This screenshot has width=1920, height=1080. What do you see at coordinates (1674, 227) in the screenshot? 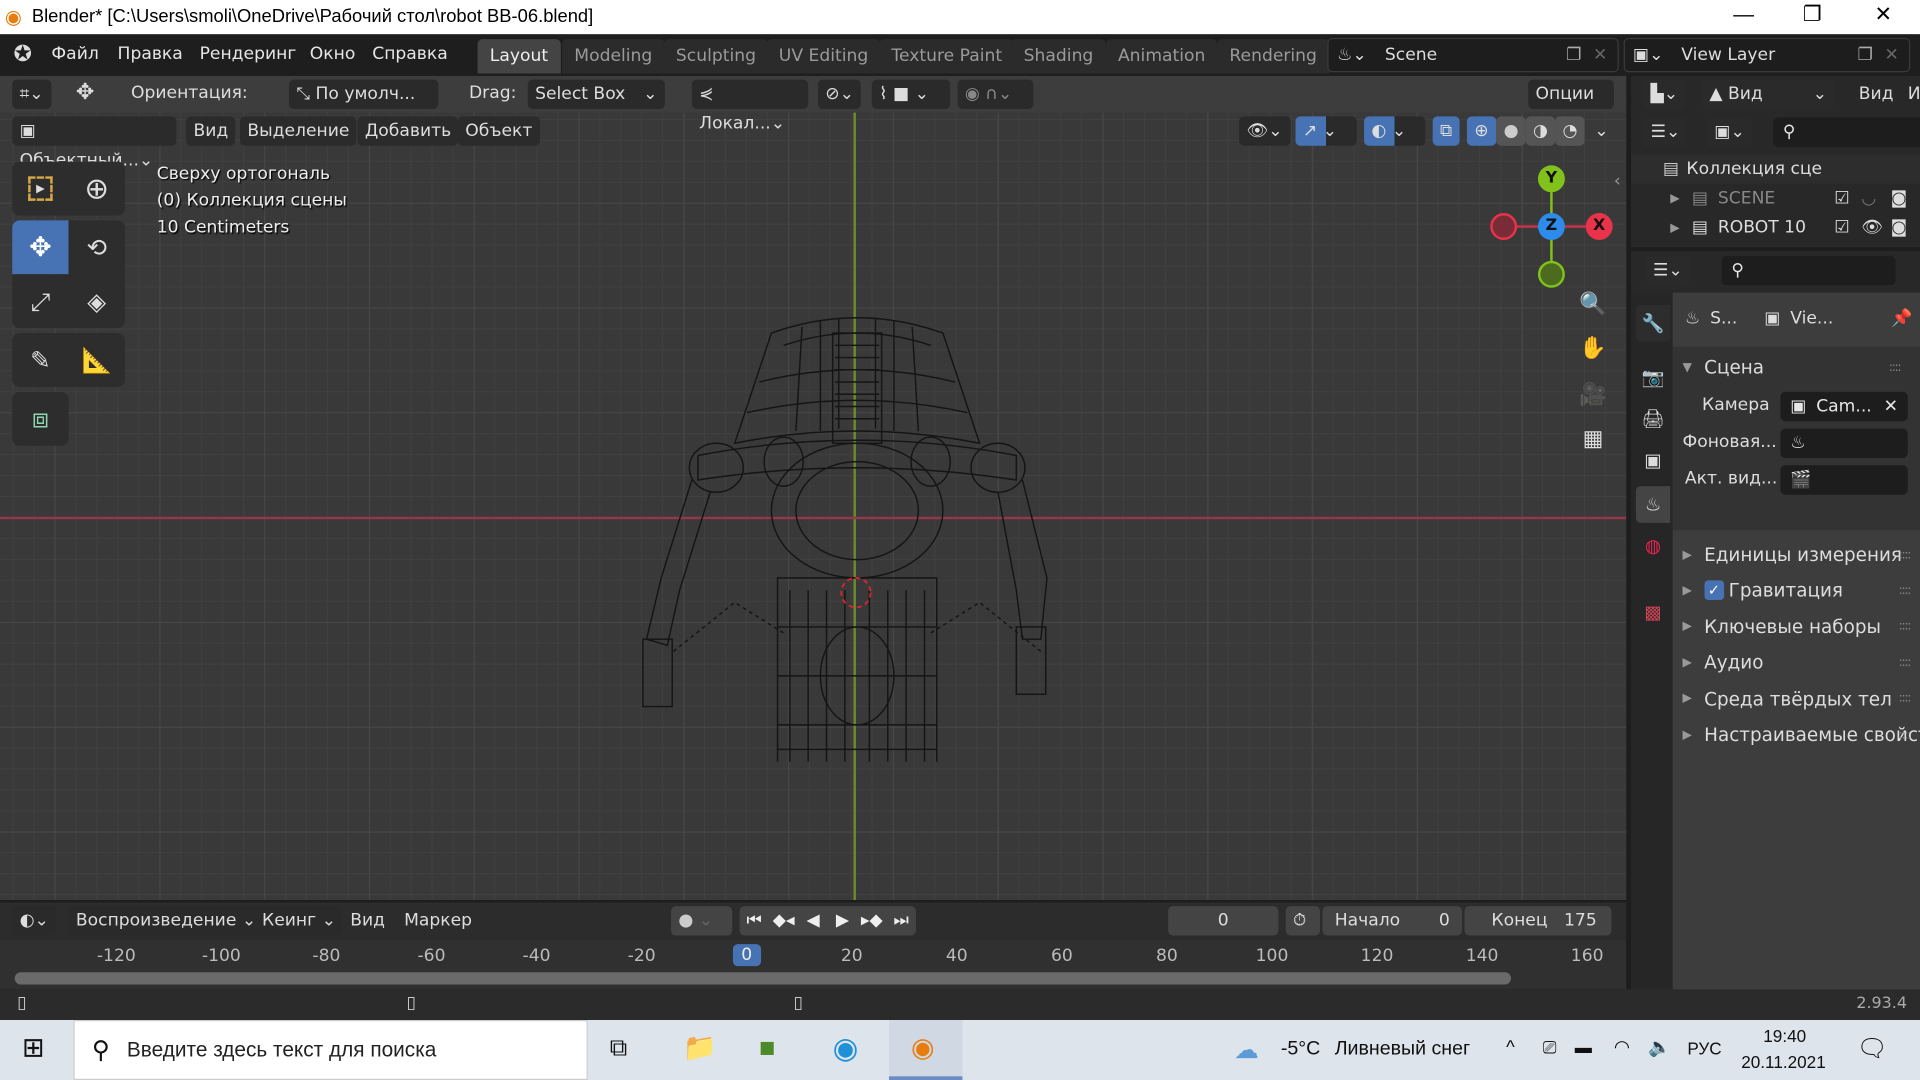
I see `expand-arrow-icon: ▶` at bounding box center [1674, 227].